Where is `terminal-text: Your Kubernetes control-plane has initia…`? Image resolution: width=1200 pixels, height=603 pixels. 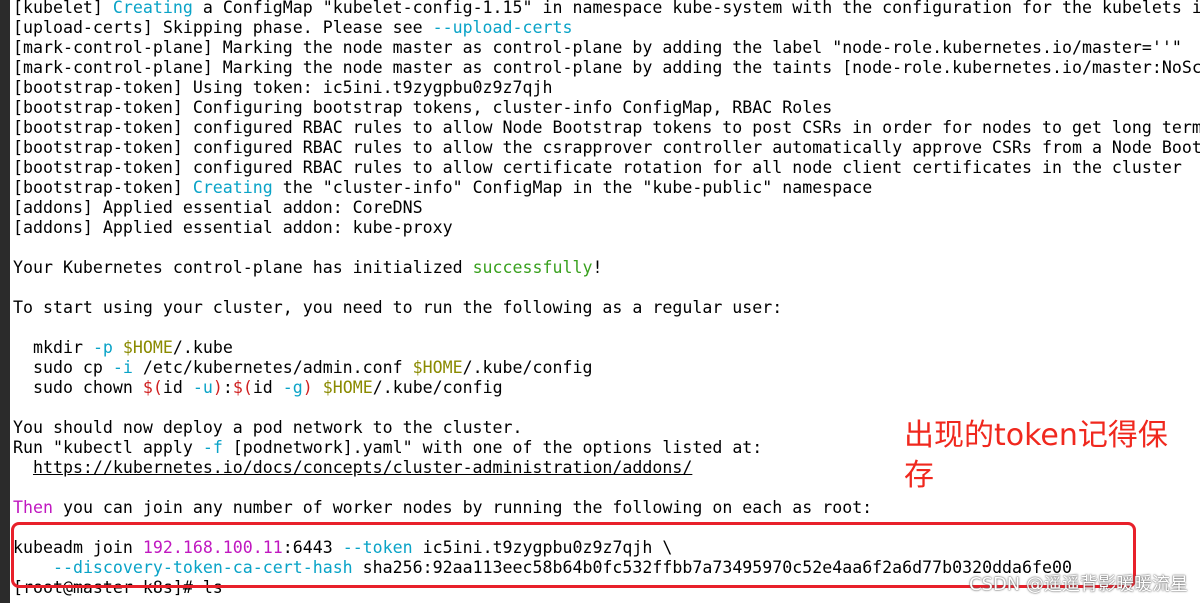 terminal-text: Your Kubernetes control-plane has initia… is located at coordinates (243, 267).